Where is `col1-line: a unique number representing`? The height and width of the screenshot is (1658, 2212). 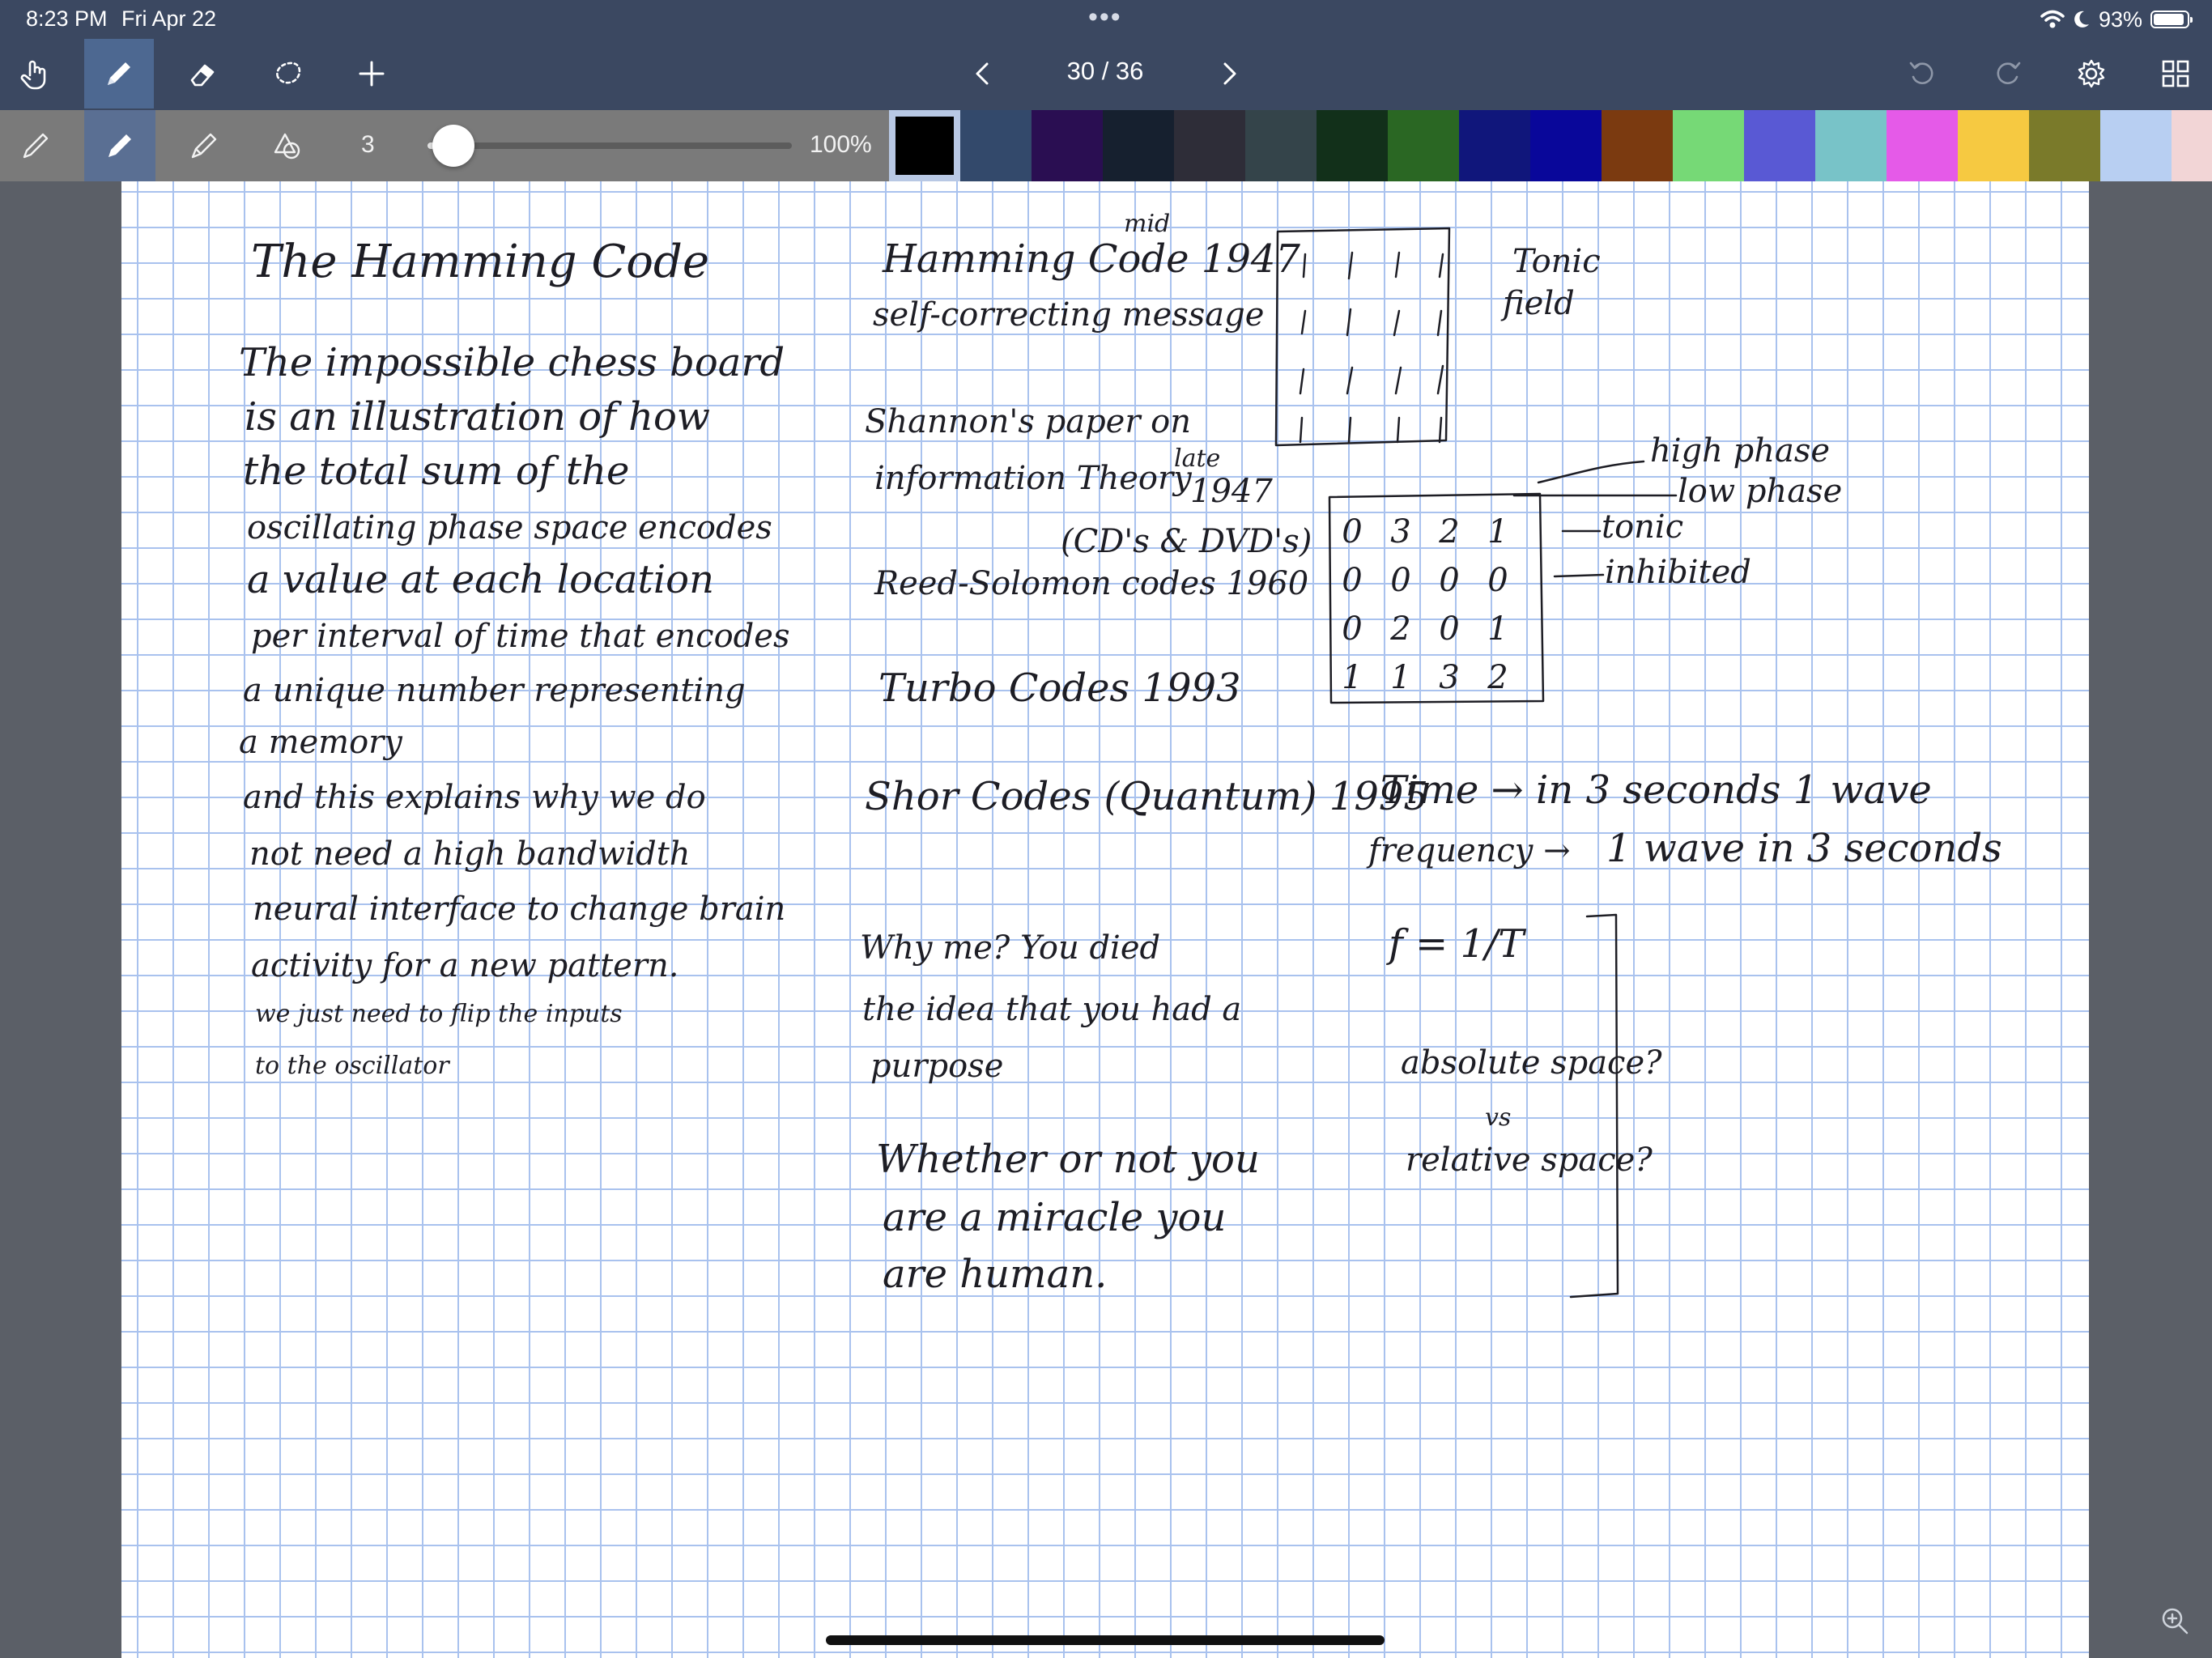
col1-line: a unique number representing is located at coordinates (495, 690).